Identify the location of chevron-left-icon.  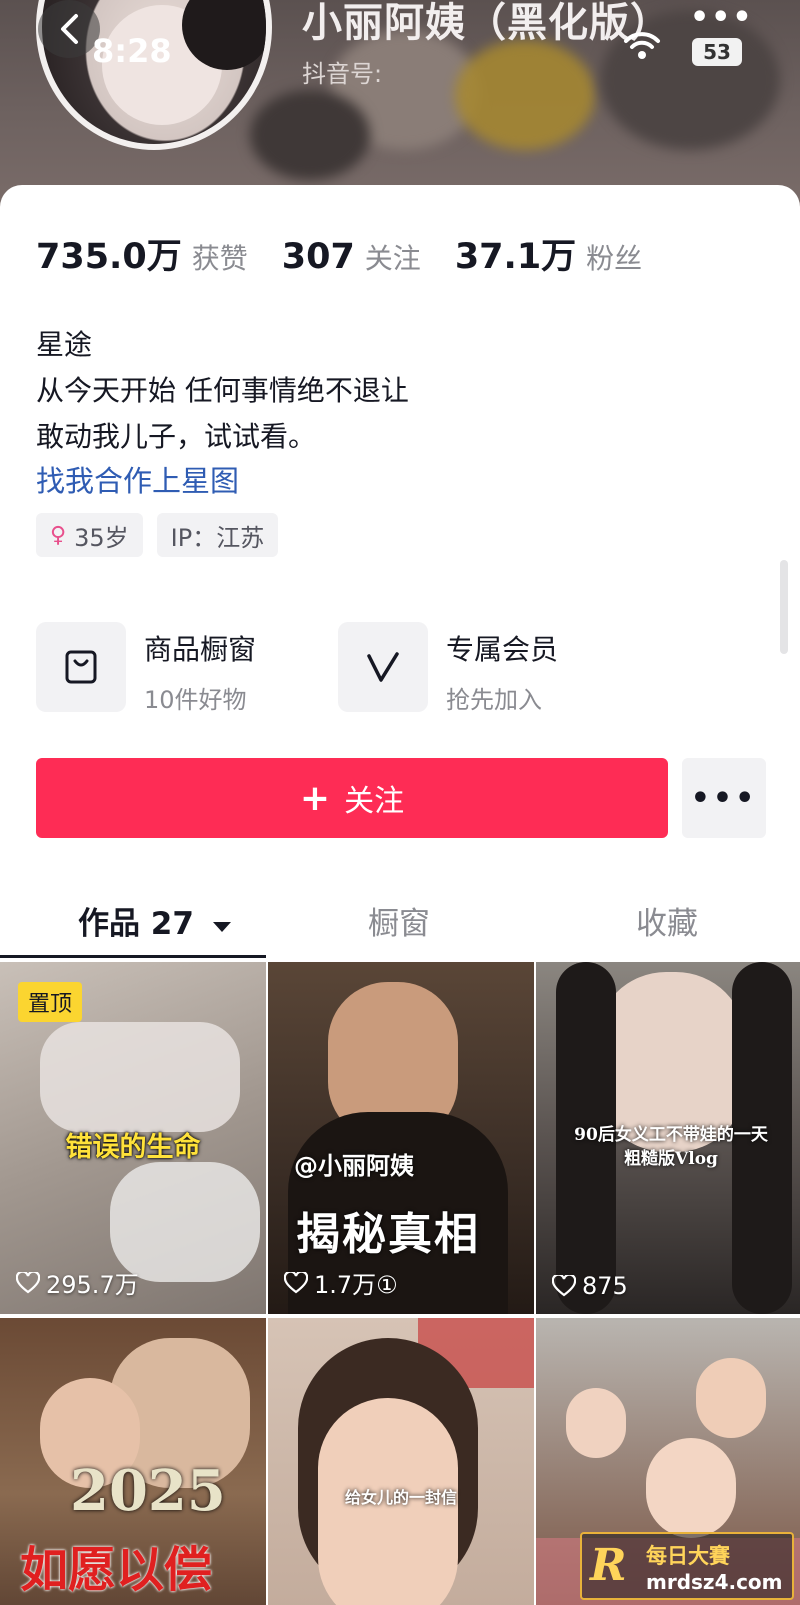
(69, 29).